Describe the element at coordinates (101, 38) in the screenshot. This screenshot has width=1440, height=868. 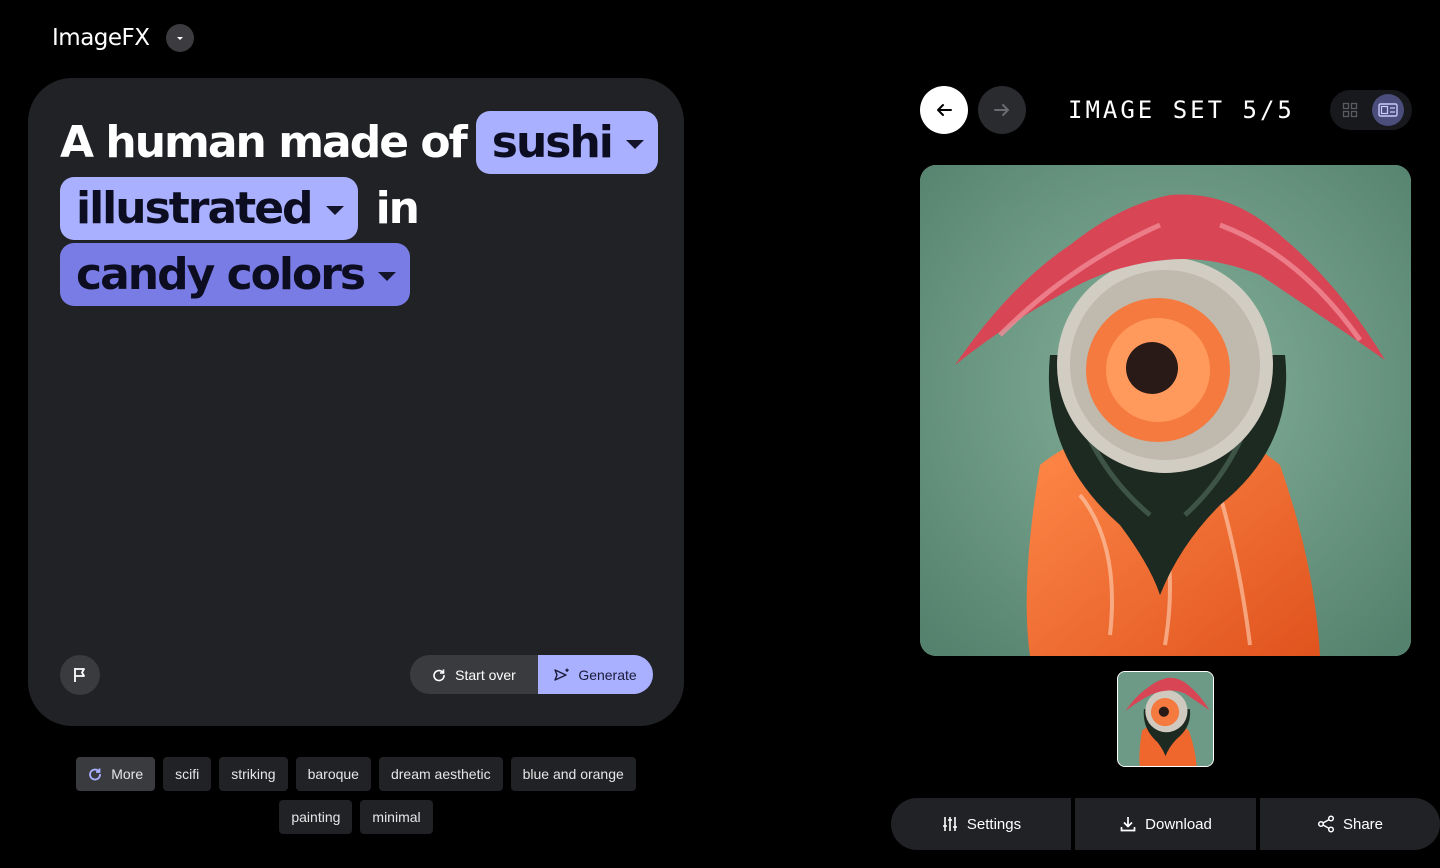
I see `app-title: ImageFX` at that location.